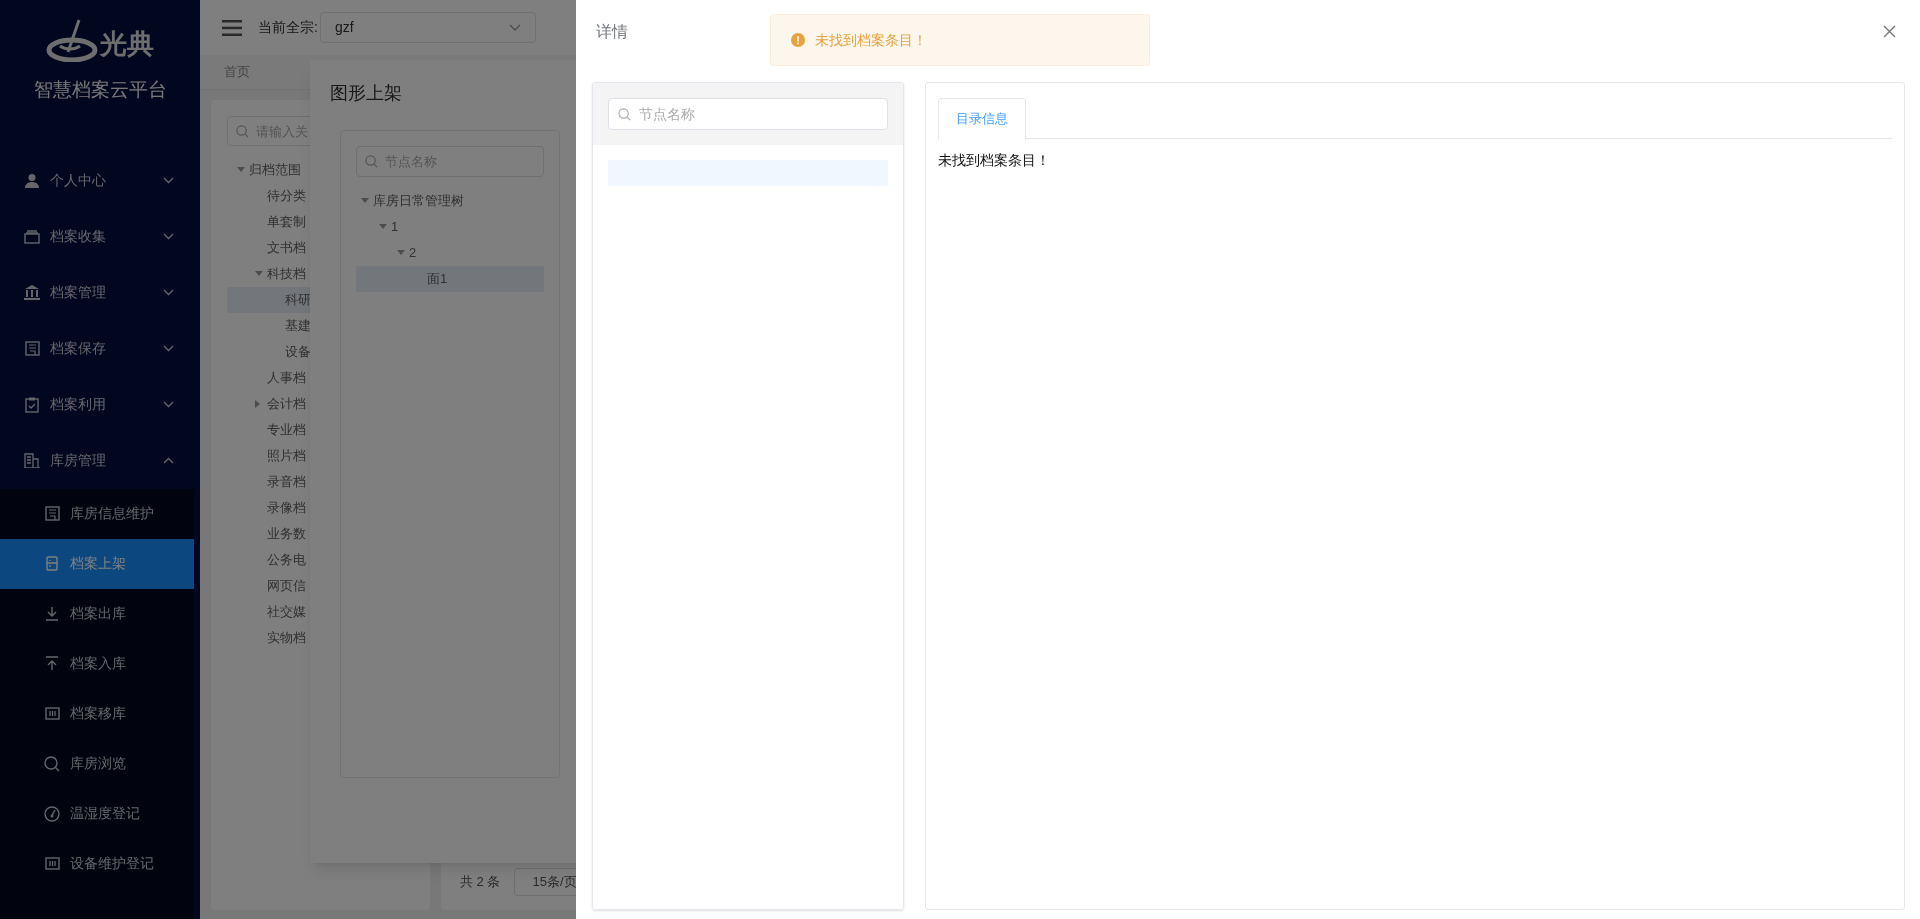 The width and height of the screenshot is (1920, 919). I want to click on platform-name: 智慧档案云平台, so click(100, 90).